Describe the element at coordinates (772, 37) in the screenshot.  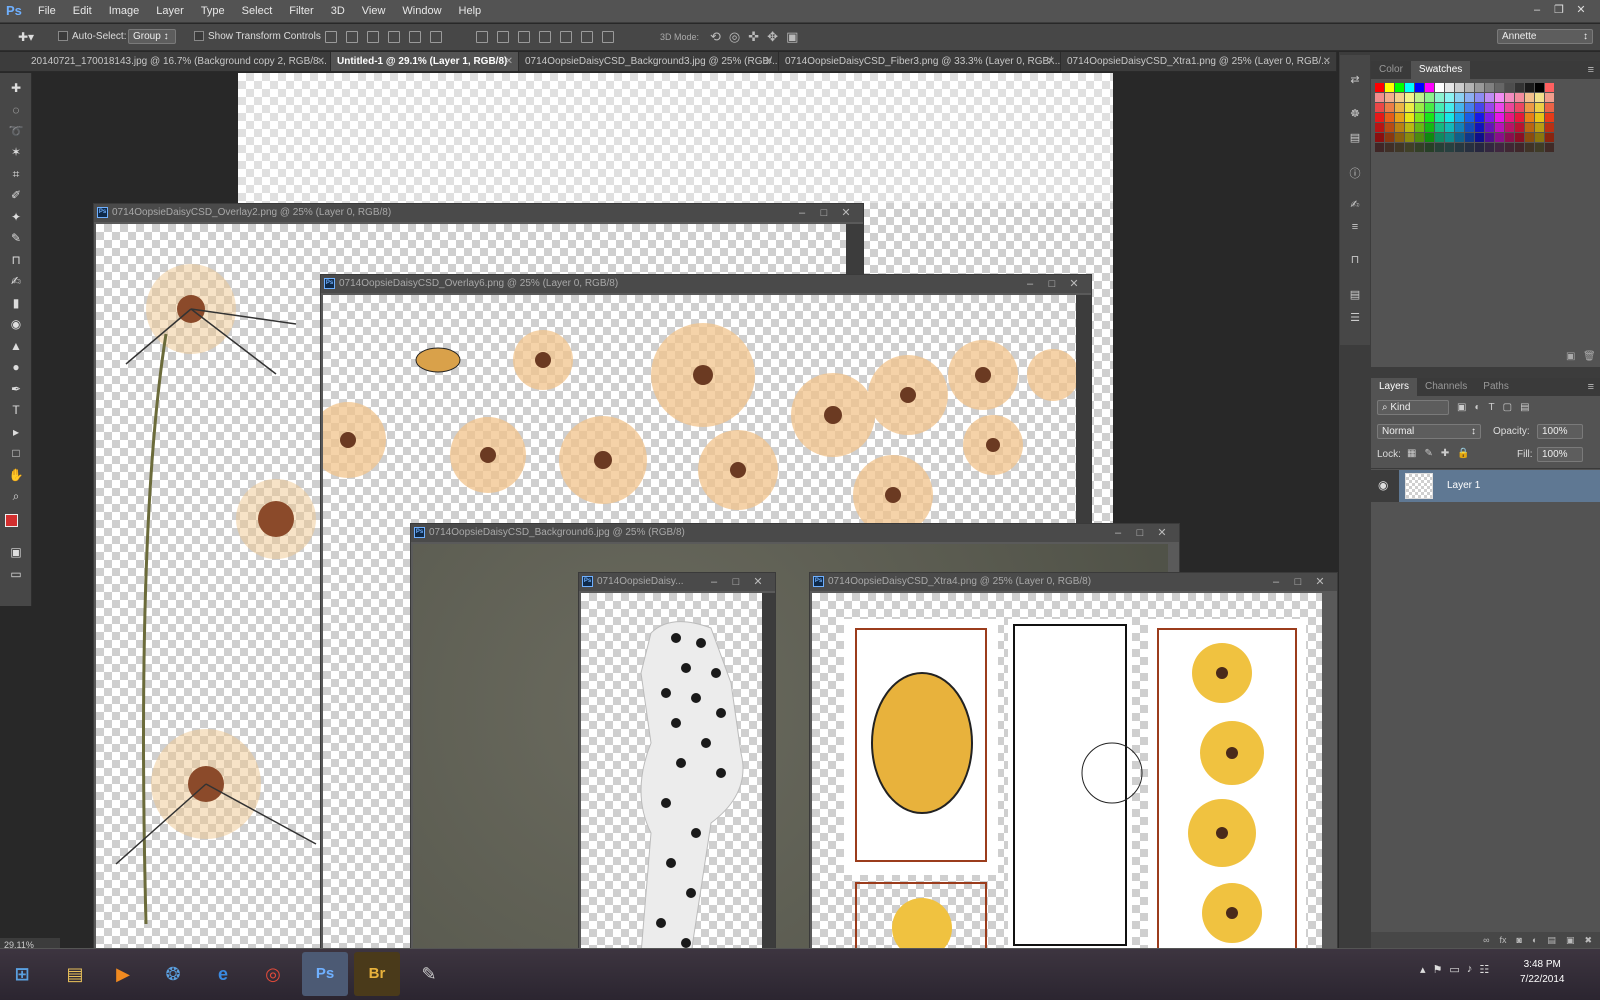
I see `3d-slide-icon: ✥` at that location.